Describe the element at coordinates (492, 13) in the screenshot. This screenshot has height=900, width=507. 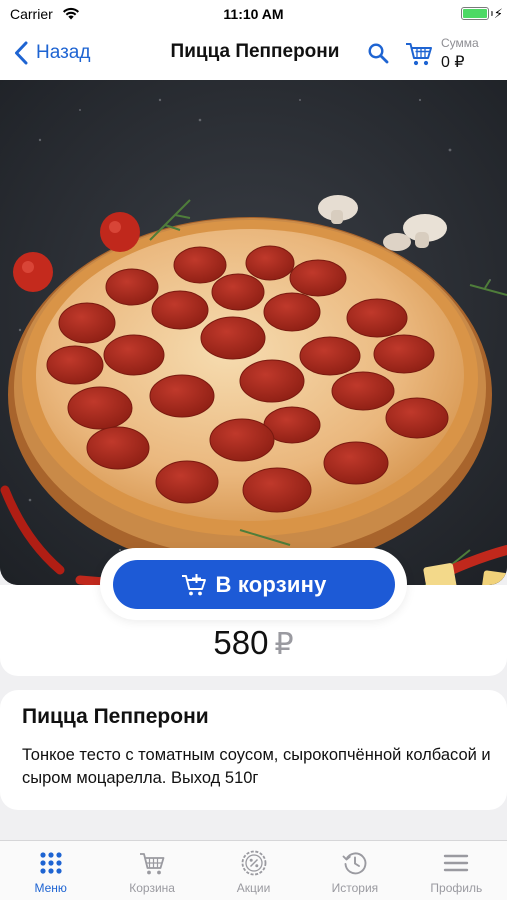
I see `battery-cap` at that location.